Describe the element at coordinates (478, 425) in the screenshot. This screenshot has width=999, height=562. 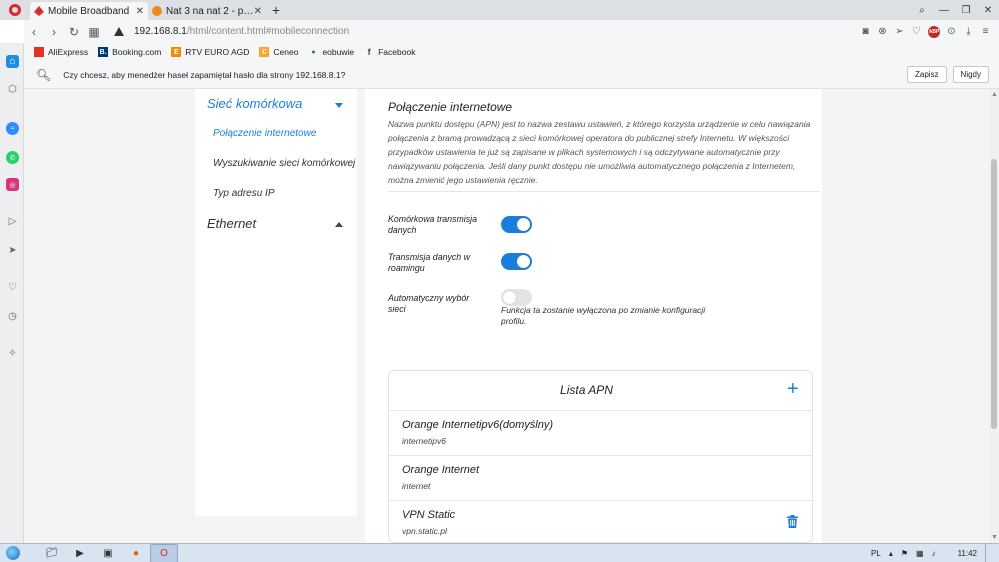
I see `apn-name: Orange Internetipv6(domyślny)` at that location.